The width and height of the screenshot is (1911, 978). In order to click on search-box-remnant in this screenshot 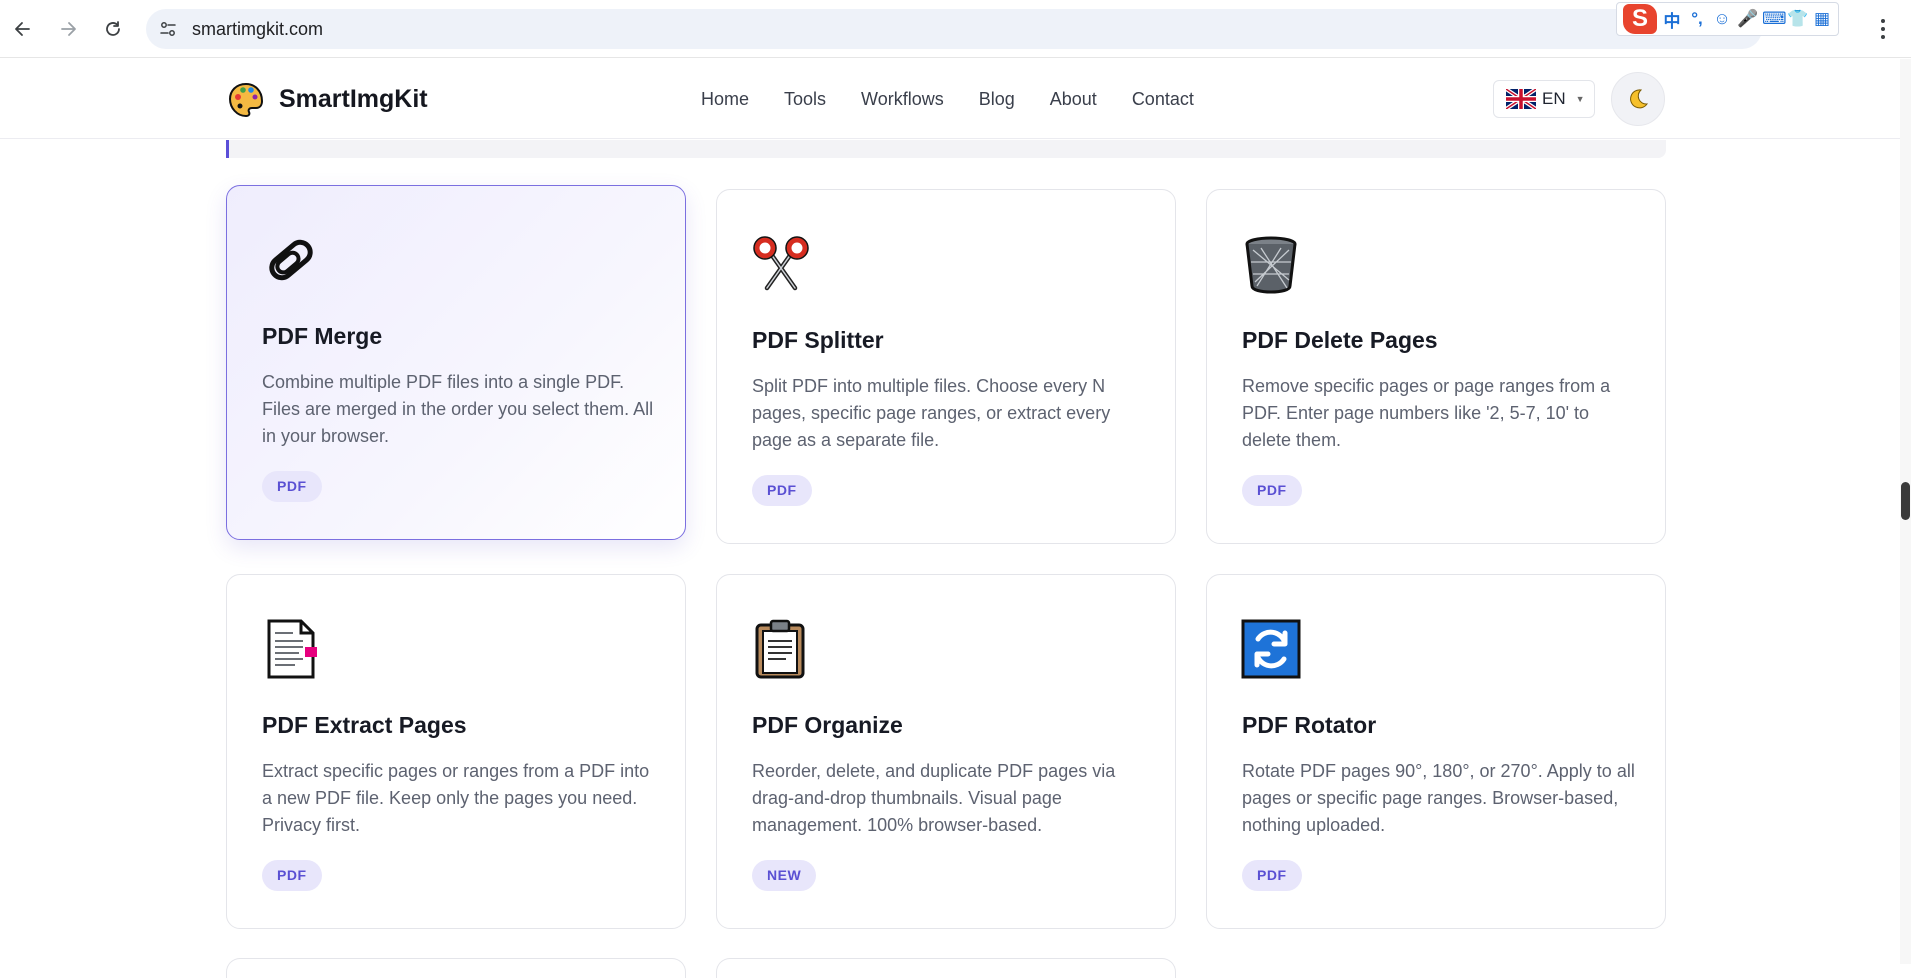, I will do `click(946, 149)`.